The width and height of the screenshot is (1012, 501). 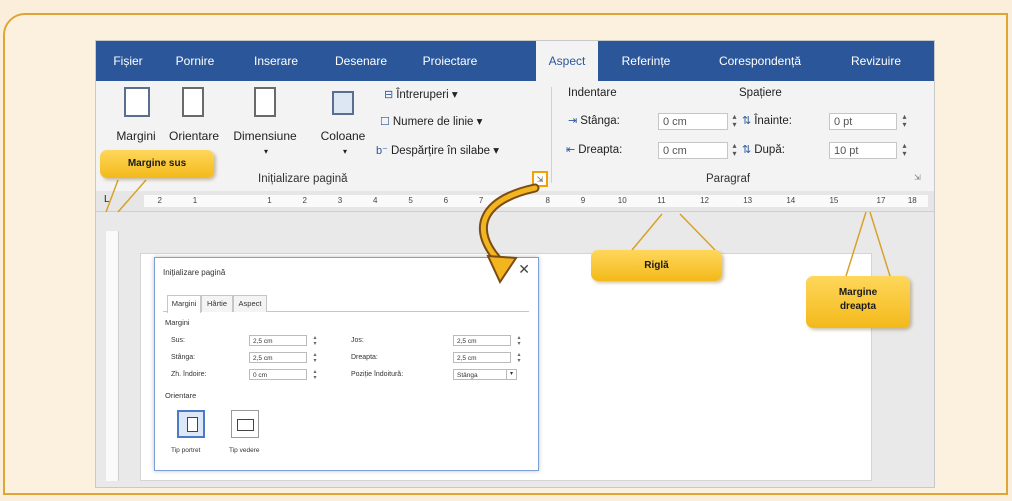 What do you see at coordinates (481, 200) in the screenshot?
I see `ruler-tick: 7` at bounding box center [481, 200].